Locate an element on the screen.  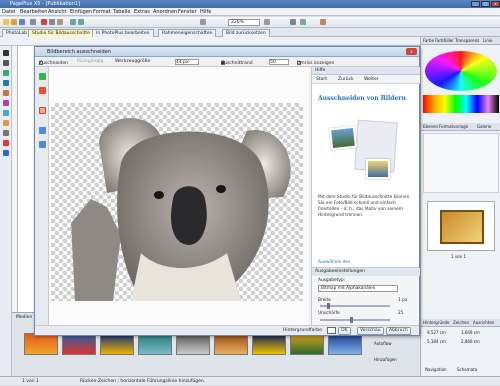
cut-icon is located at coordinates (44, 22).